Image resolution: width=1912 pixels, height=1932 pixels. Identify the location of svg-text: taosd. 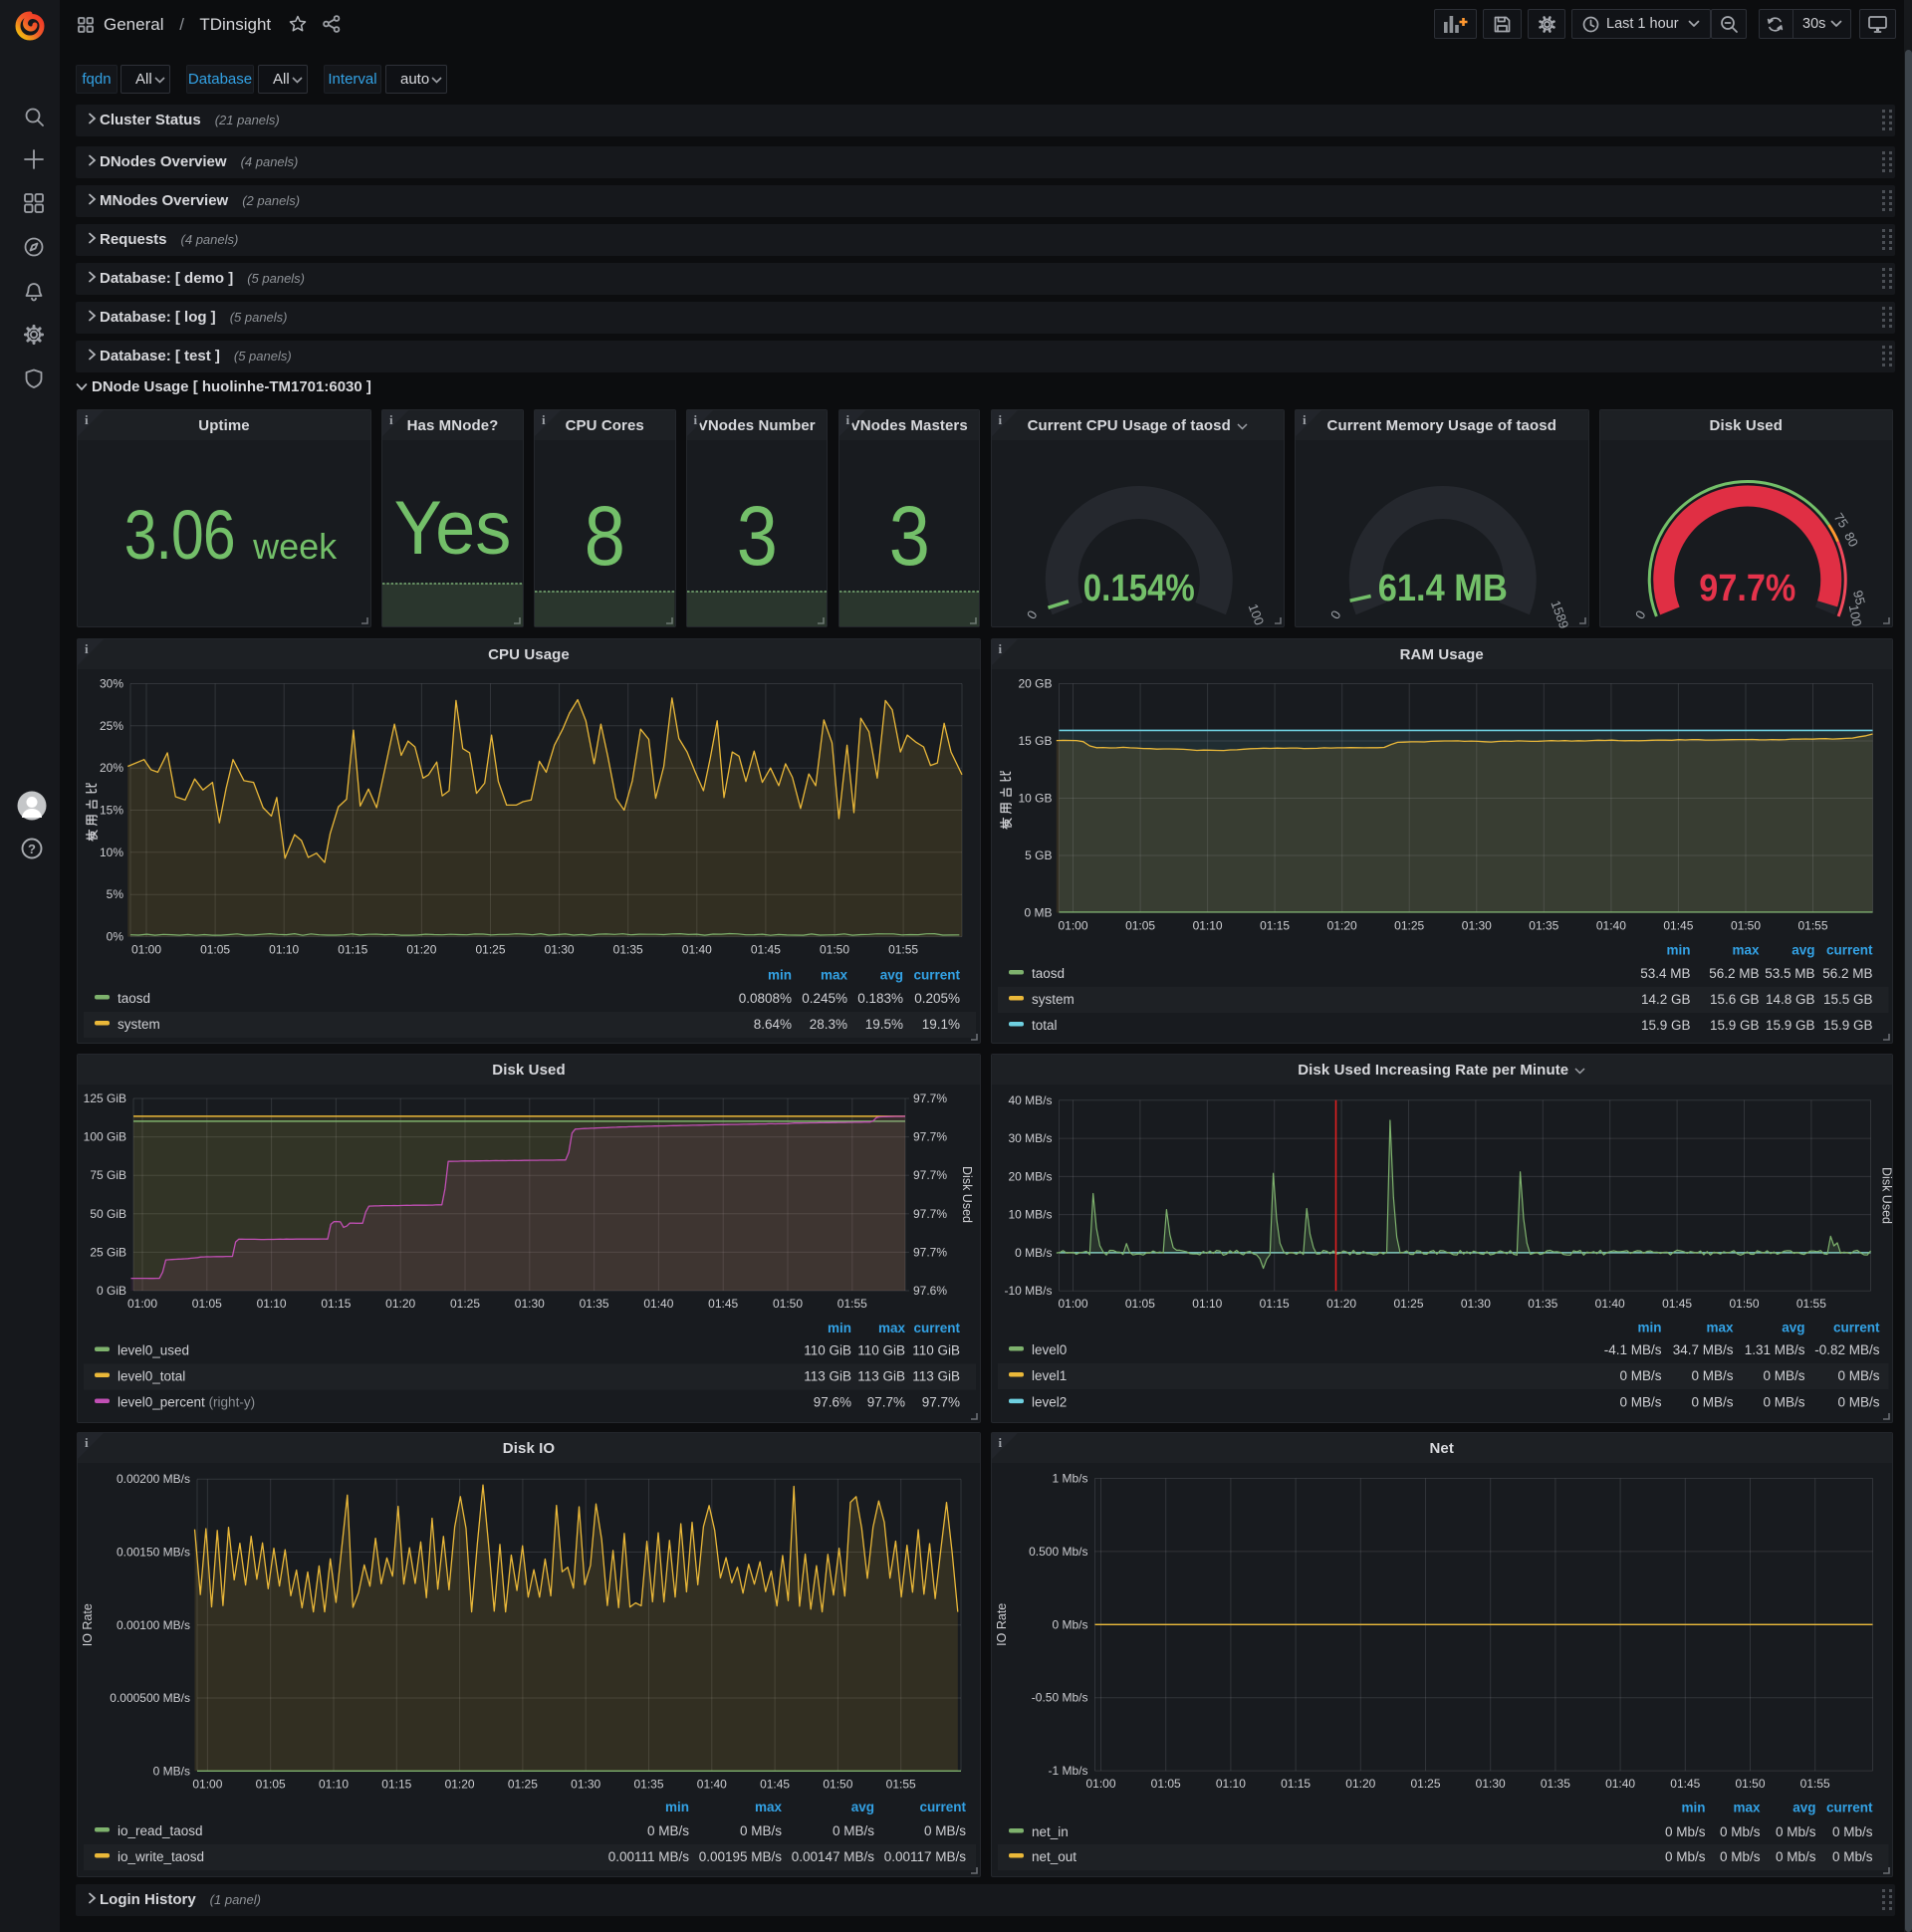
(134, 999).